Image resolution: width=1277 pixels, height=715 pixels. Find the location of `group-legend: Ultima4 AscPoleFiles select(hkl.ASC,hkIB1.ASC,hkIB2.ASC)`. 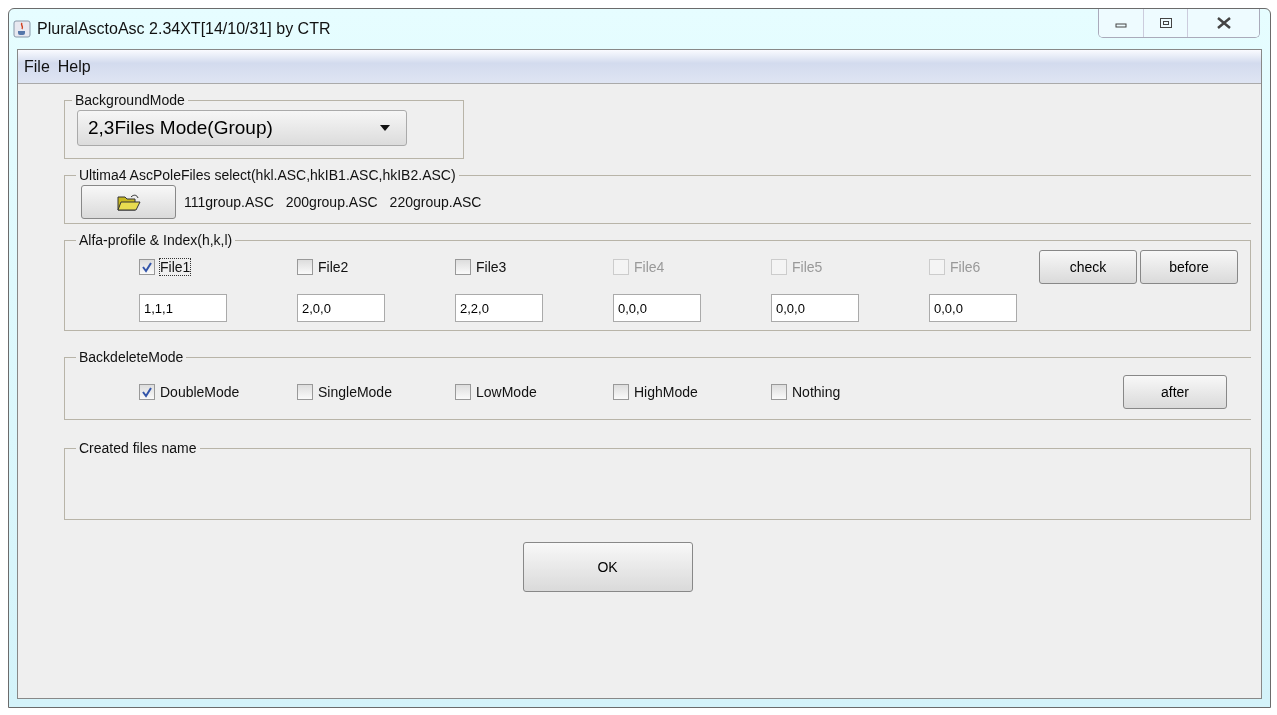

group-legend: Ultima4 AscPoleFiles select(hkl.ASC,hkIB1.ASC,hkIB2.ASC) is located at coordinates (267, 175).